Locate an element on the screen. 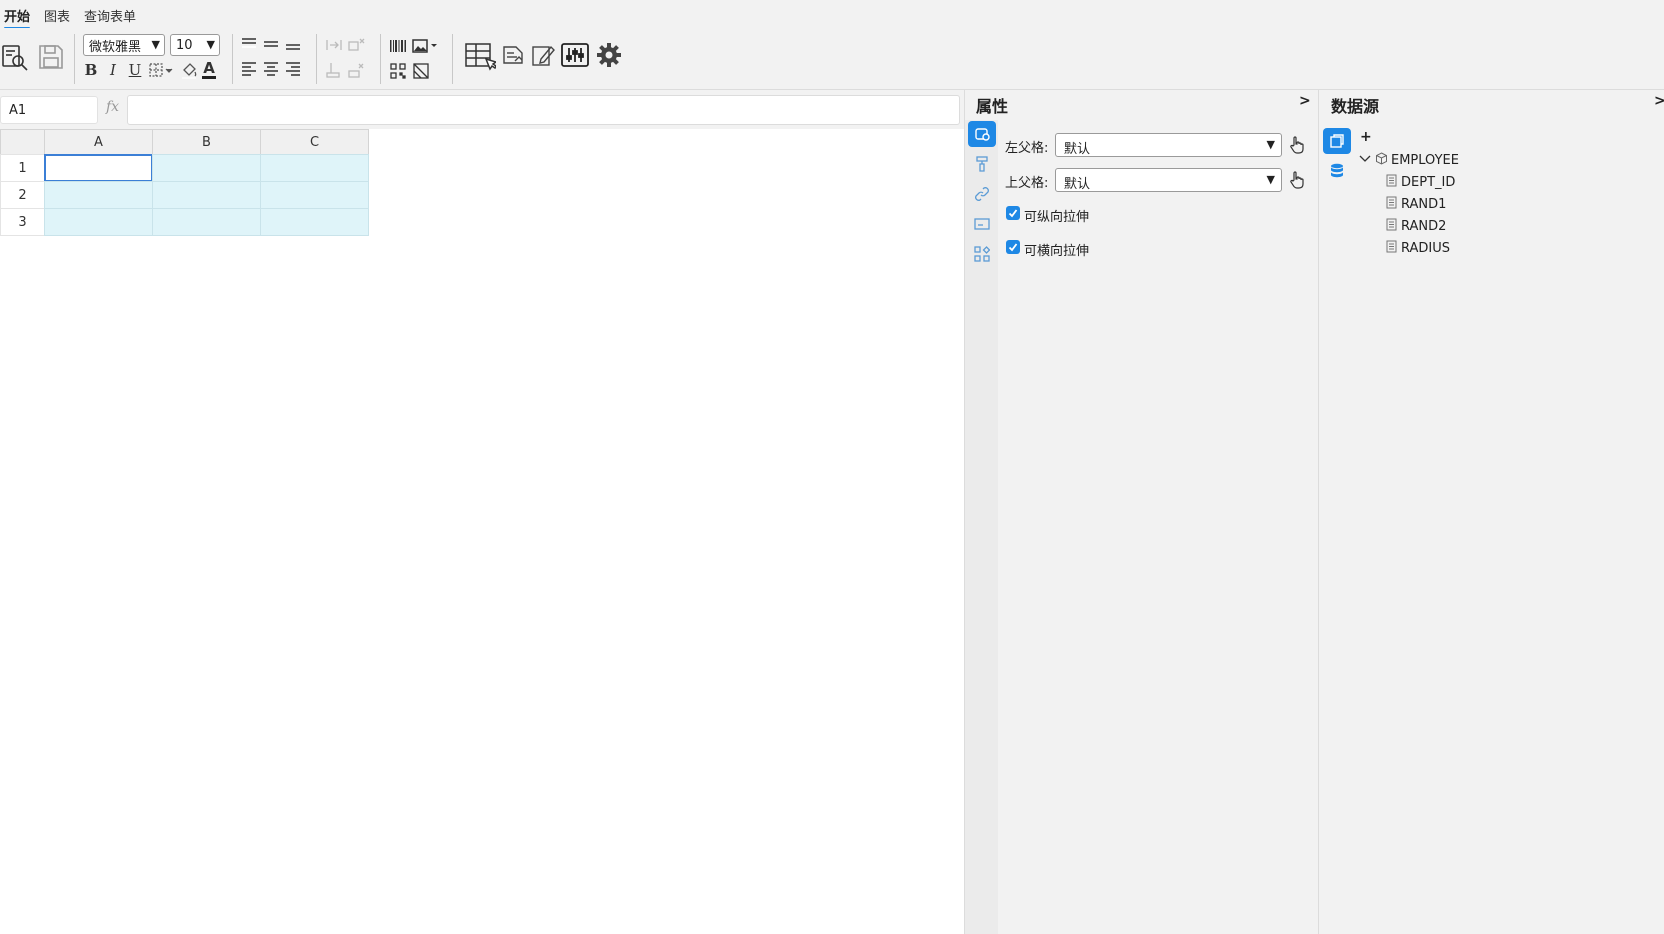 The image size is (1664, 934). cell-c1 is located at coordinates (314, 168).